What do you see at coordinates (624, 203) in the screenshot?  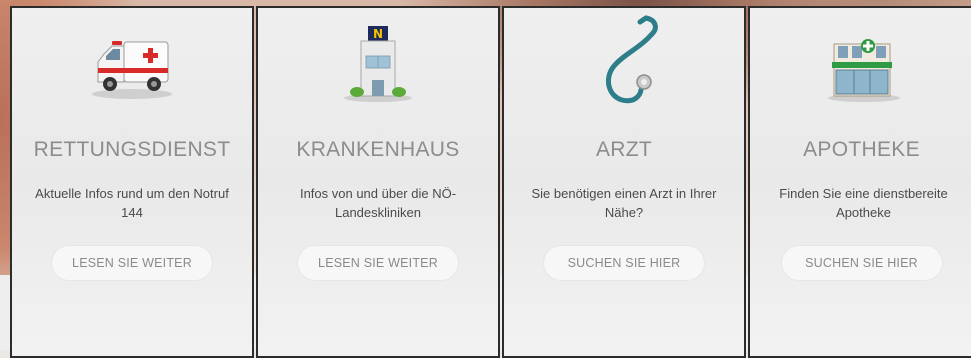 I see `card-description: Sie benötigen einen Arzt in Ihrer Nähe?` at bounding box center [624, 203].